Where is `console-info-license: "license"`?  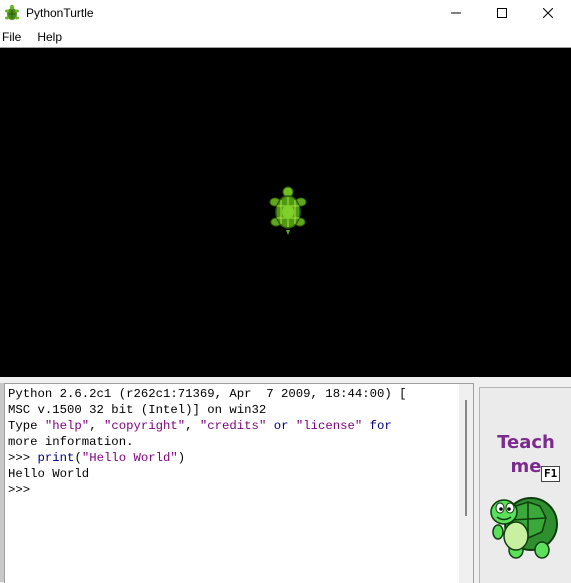 console-info-license: "license" is located at coordinates (329, 426).